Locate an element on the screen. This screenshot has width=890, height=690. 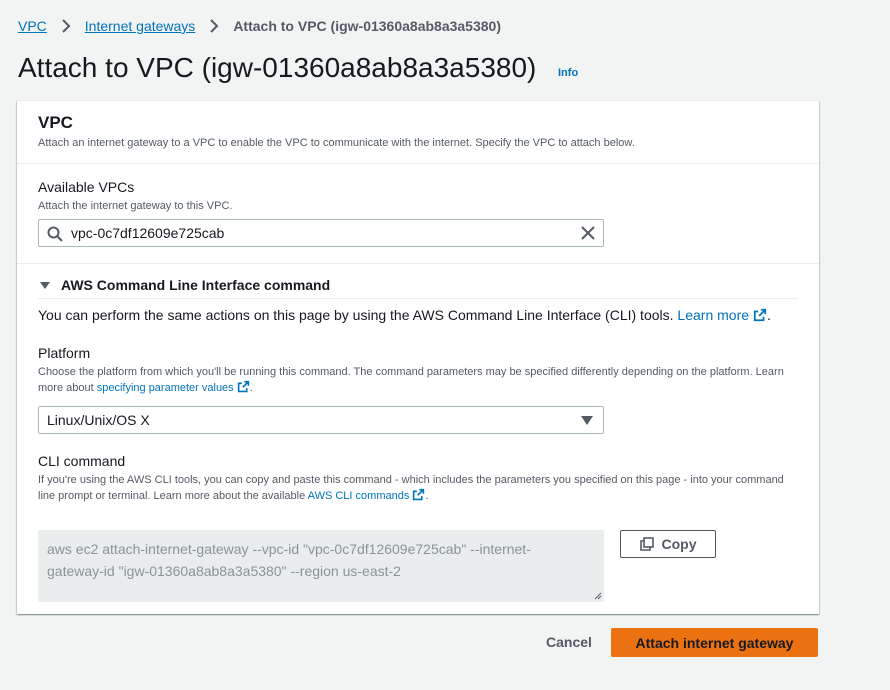
copy-button: Copy is located at coordinates (668, 544).